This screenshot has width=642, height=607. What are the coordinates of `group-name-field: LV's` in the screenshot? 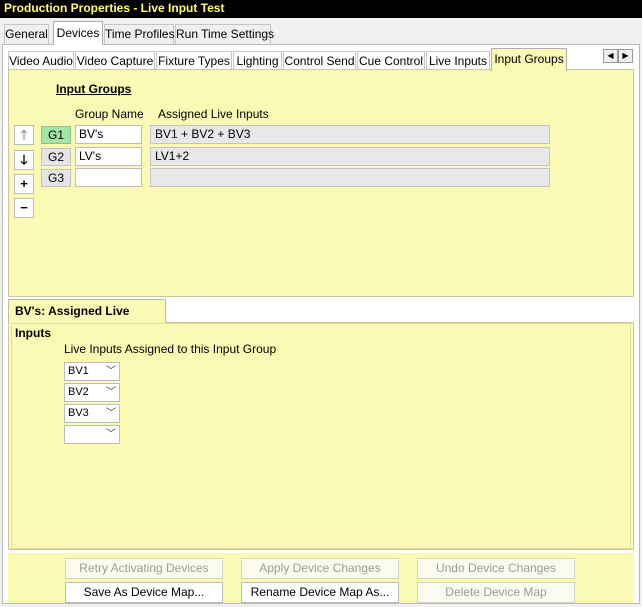 It's located at (108, 156).